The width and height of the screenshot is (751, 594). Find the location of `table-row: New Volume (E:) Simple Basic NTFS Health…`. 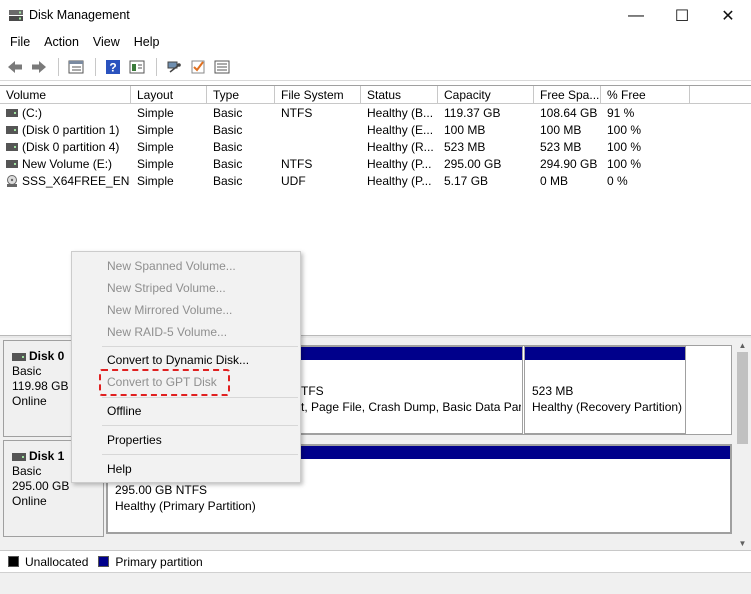

table-row: New Volume (E:) Simple Basic NTFS Health… is located at coordinates (375, 164).